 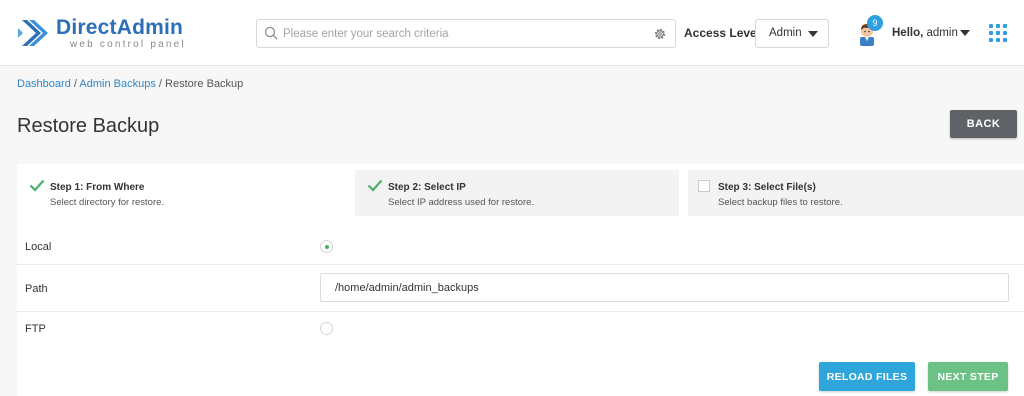 What do you see at coordinates (107, 202) in the screenshot?
I see `step-description: Select directory for restore.` at bounding box center [107, 202].